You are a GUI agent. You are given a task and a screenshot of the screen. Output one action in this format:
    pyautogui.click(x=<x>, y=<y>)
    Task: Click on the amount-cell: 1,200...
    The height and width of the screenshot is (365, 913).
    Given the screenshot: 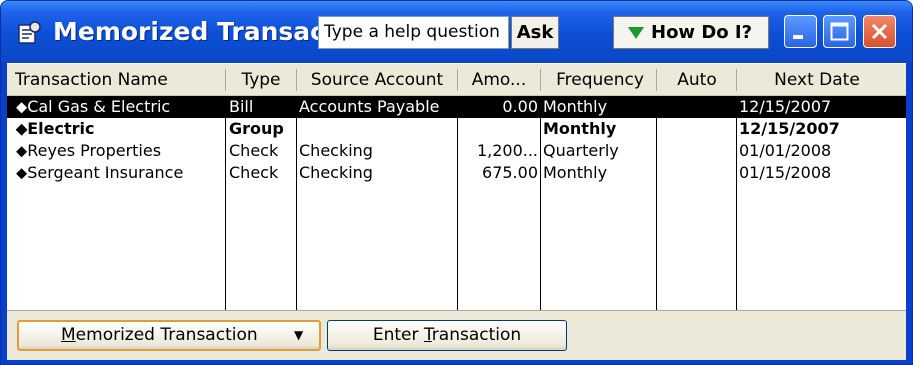 What is the action you would take?
    pyautogui.click(x=507, y=150)
    